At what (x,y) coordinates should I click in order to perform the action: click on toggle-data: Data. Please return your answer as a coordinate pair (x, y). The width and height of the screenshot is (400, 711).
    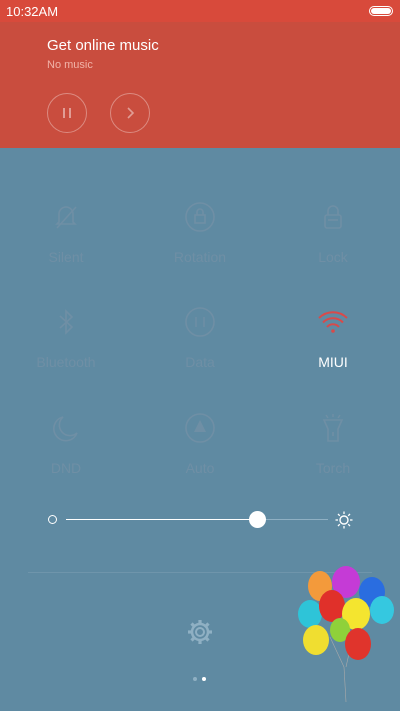
    Looking at the image, I should click on (200, 345).